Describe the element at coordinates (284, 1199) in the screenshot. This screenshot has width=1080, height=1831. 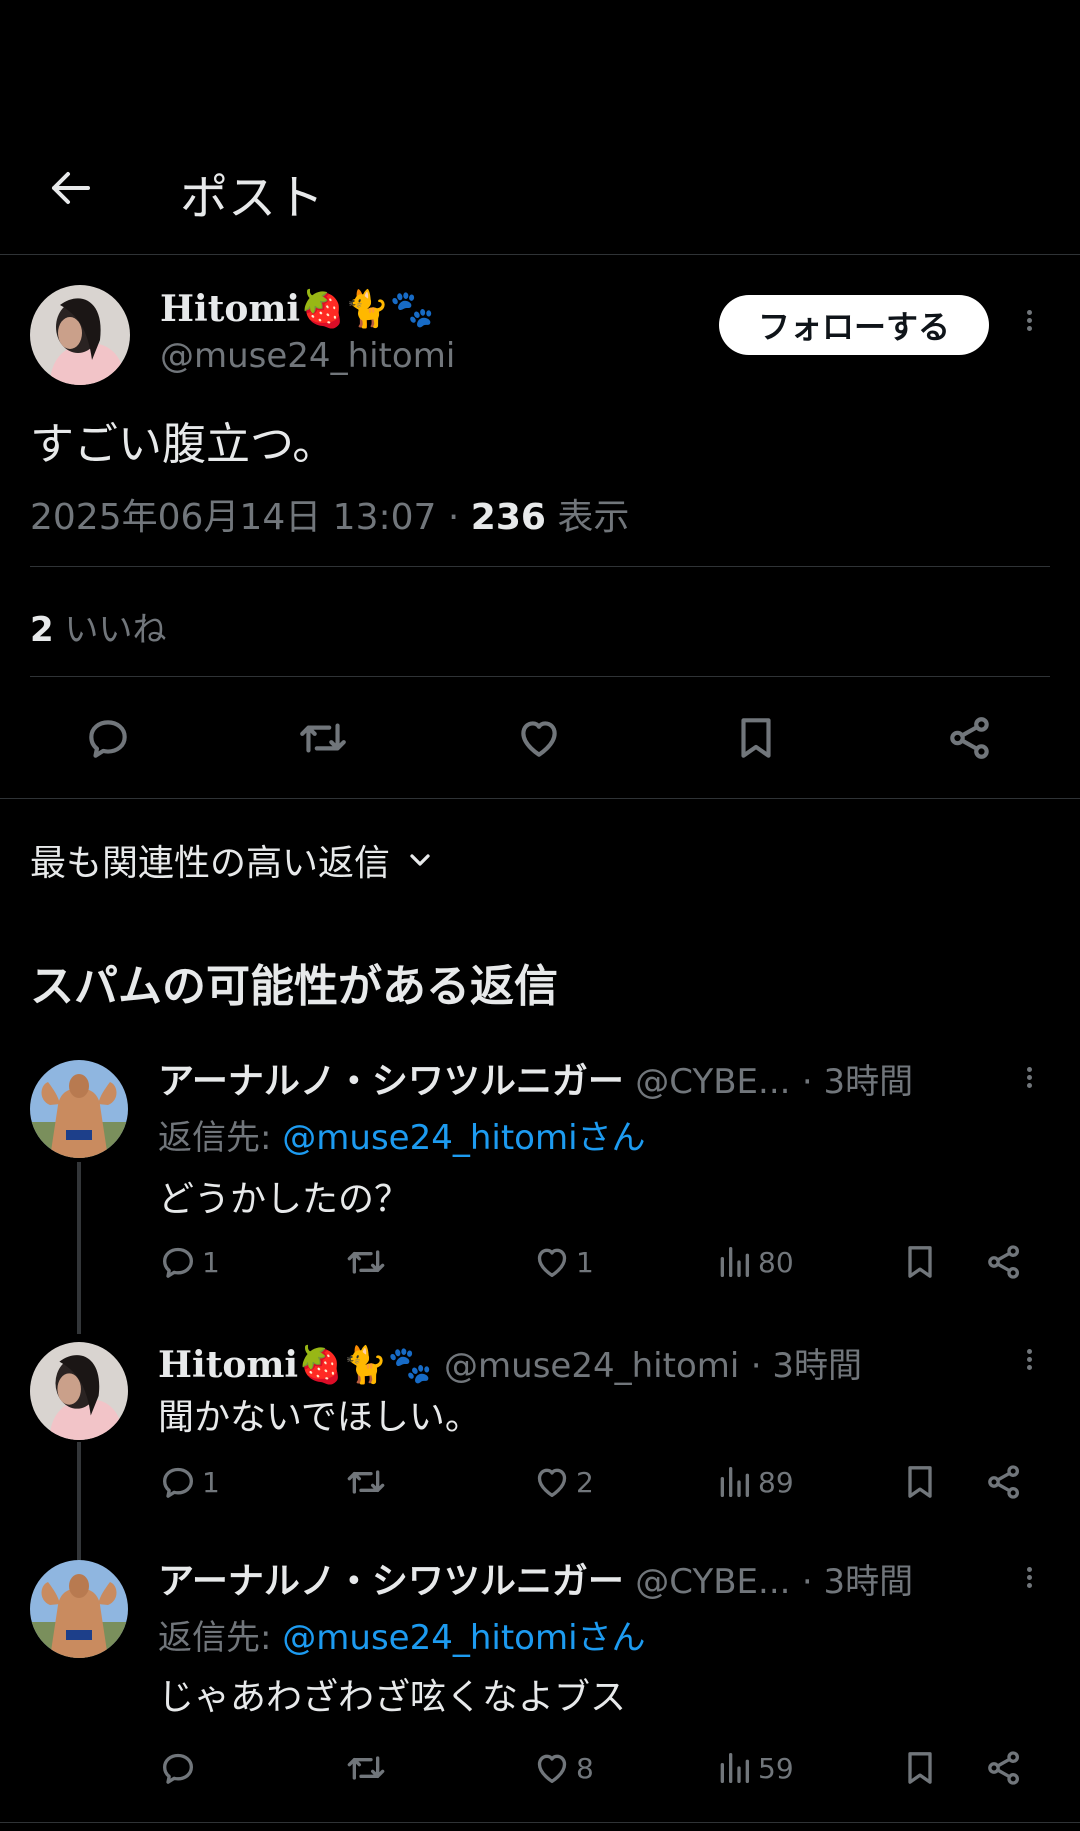
I see `reply-text: どうかしたの？` at that location.